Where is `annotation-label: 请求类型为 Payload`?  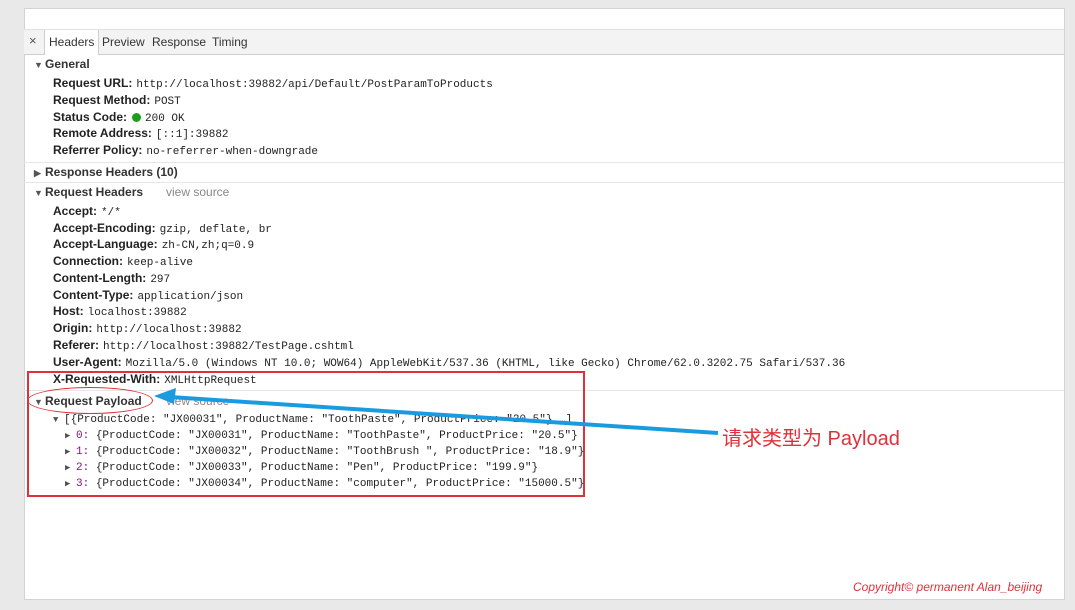
annotation-label: 请求类型为 Payload is located at coordinates (811, 436).